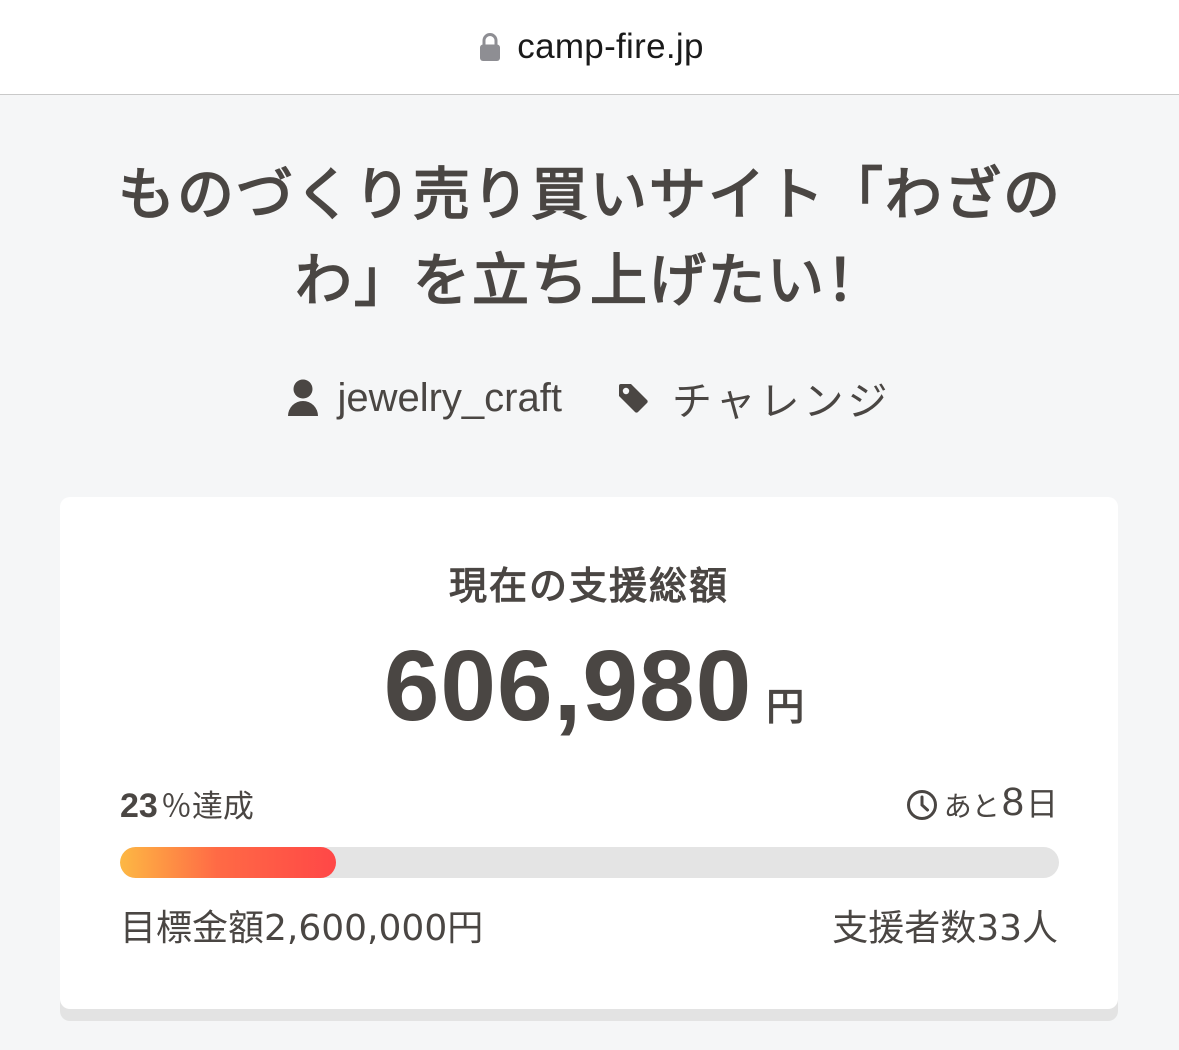  What do you see at coordinates (228, 862) in the screenshot?
I see `progress-bar-fill` at bounding box center [228, 862].